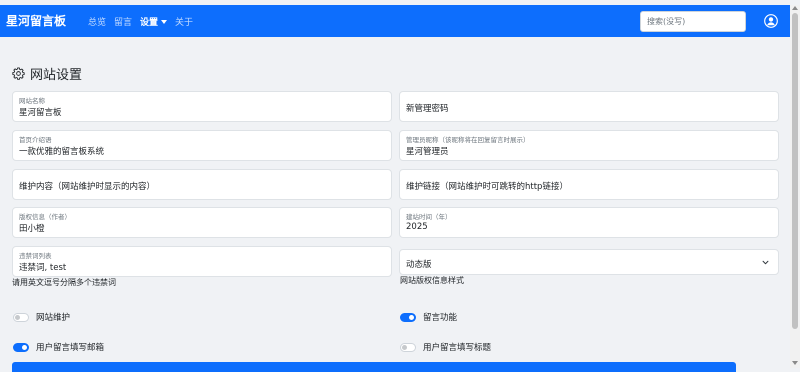  Describe the element at coordinates (457, 348) in the screenshot. I see `require-title-label: 用户留言填写标题` at that location.